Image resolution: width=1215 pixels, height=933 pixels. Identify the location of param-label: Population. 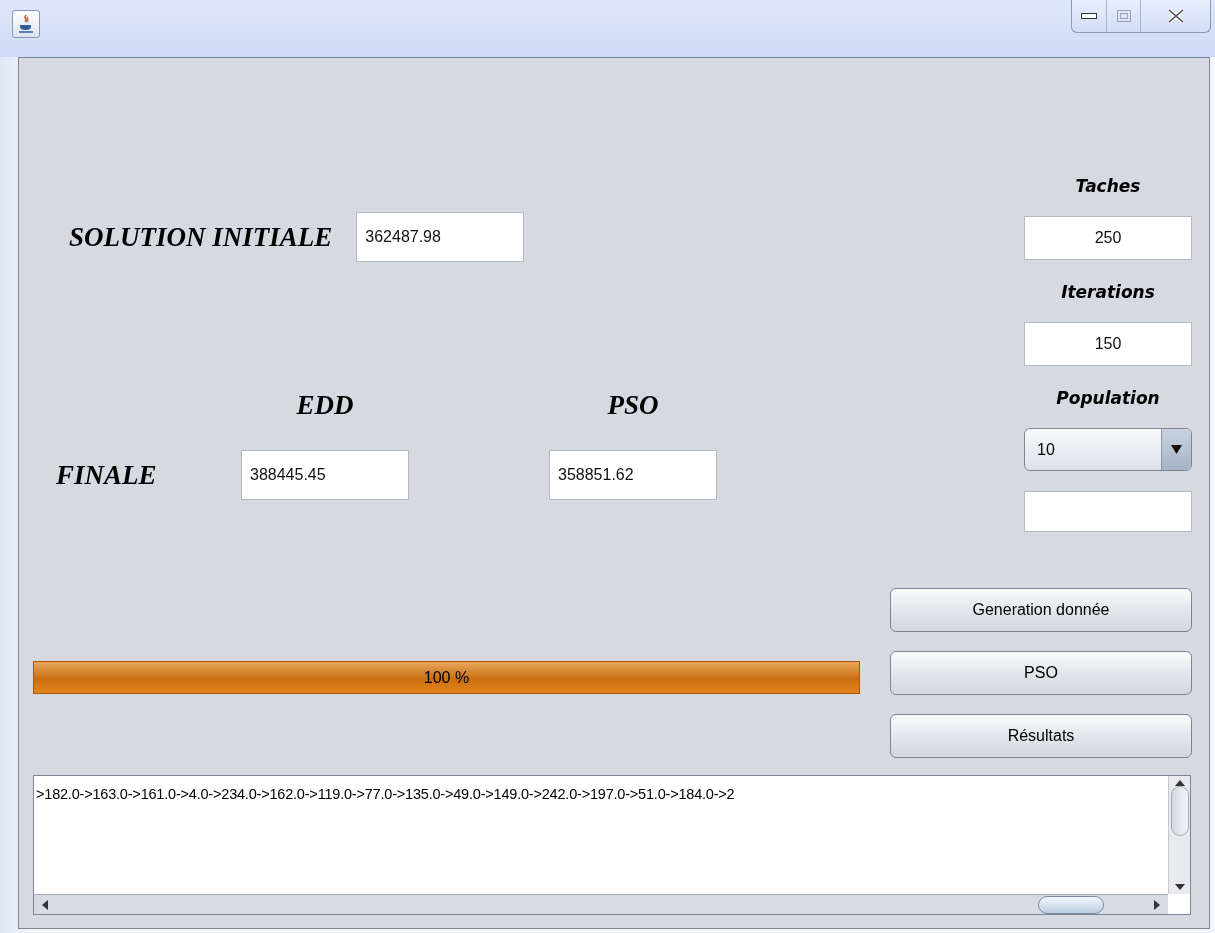
(1108, 399).